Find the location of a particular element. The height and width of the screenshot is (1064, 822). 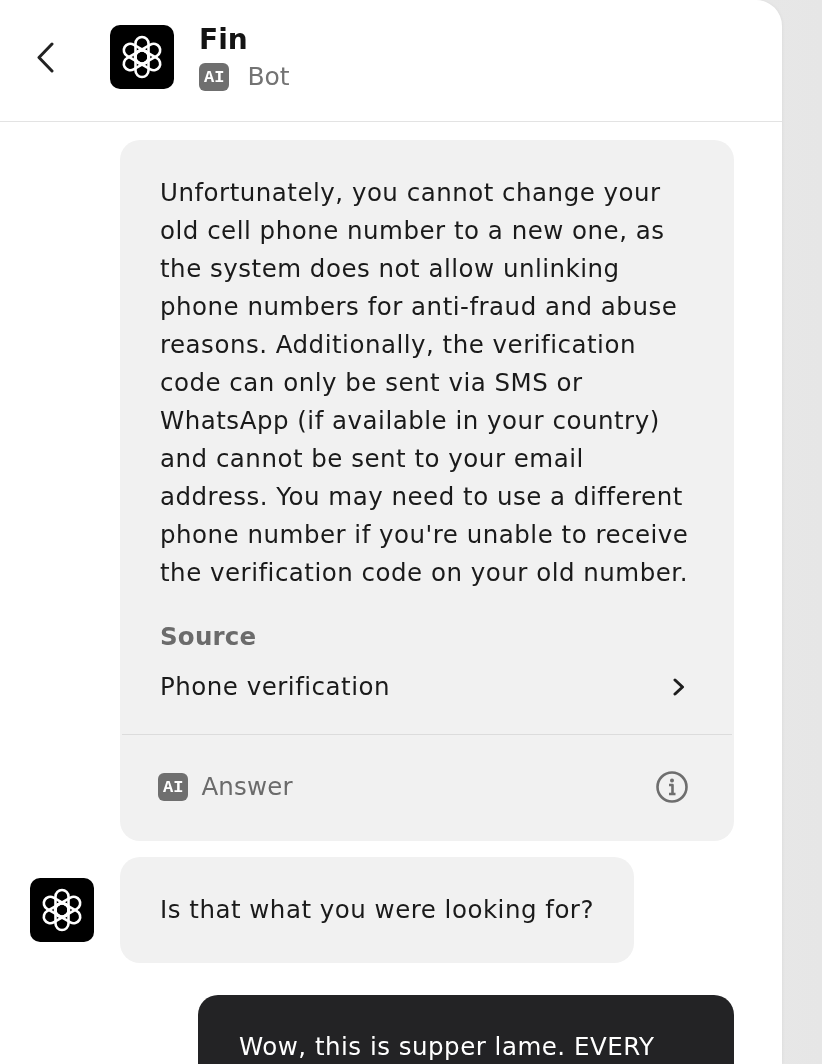

source-link: Phone verification is located at coordinates (427, 687).